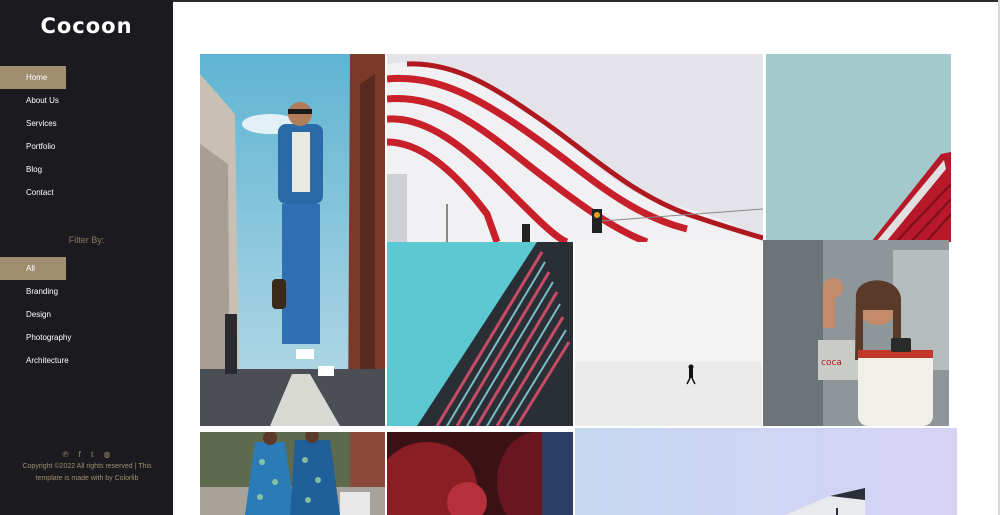  I want to click on man-in-blue-suit-photo, so click(292, 240).